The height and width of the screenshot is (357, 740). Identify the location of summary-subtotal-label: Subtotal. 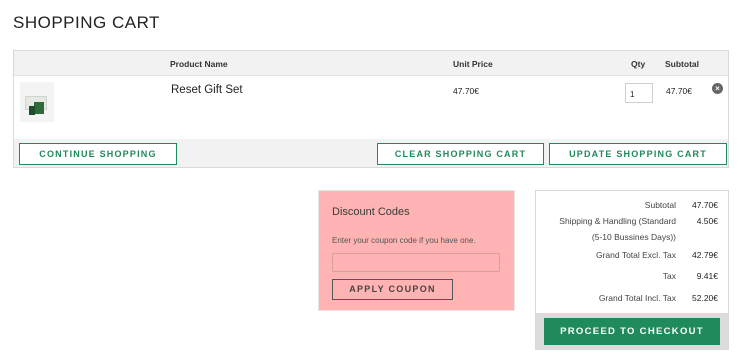
(660, 205).